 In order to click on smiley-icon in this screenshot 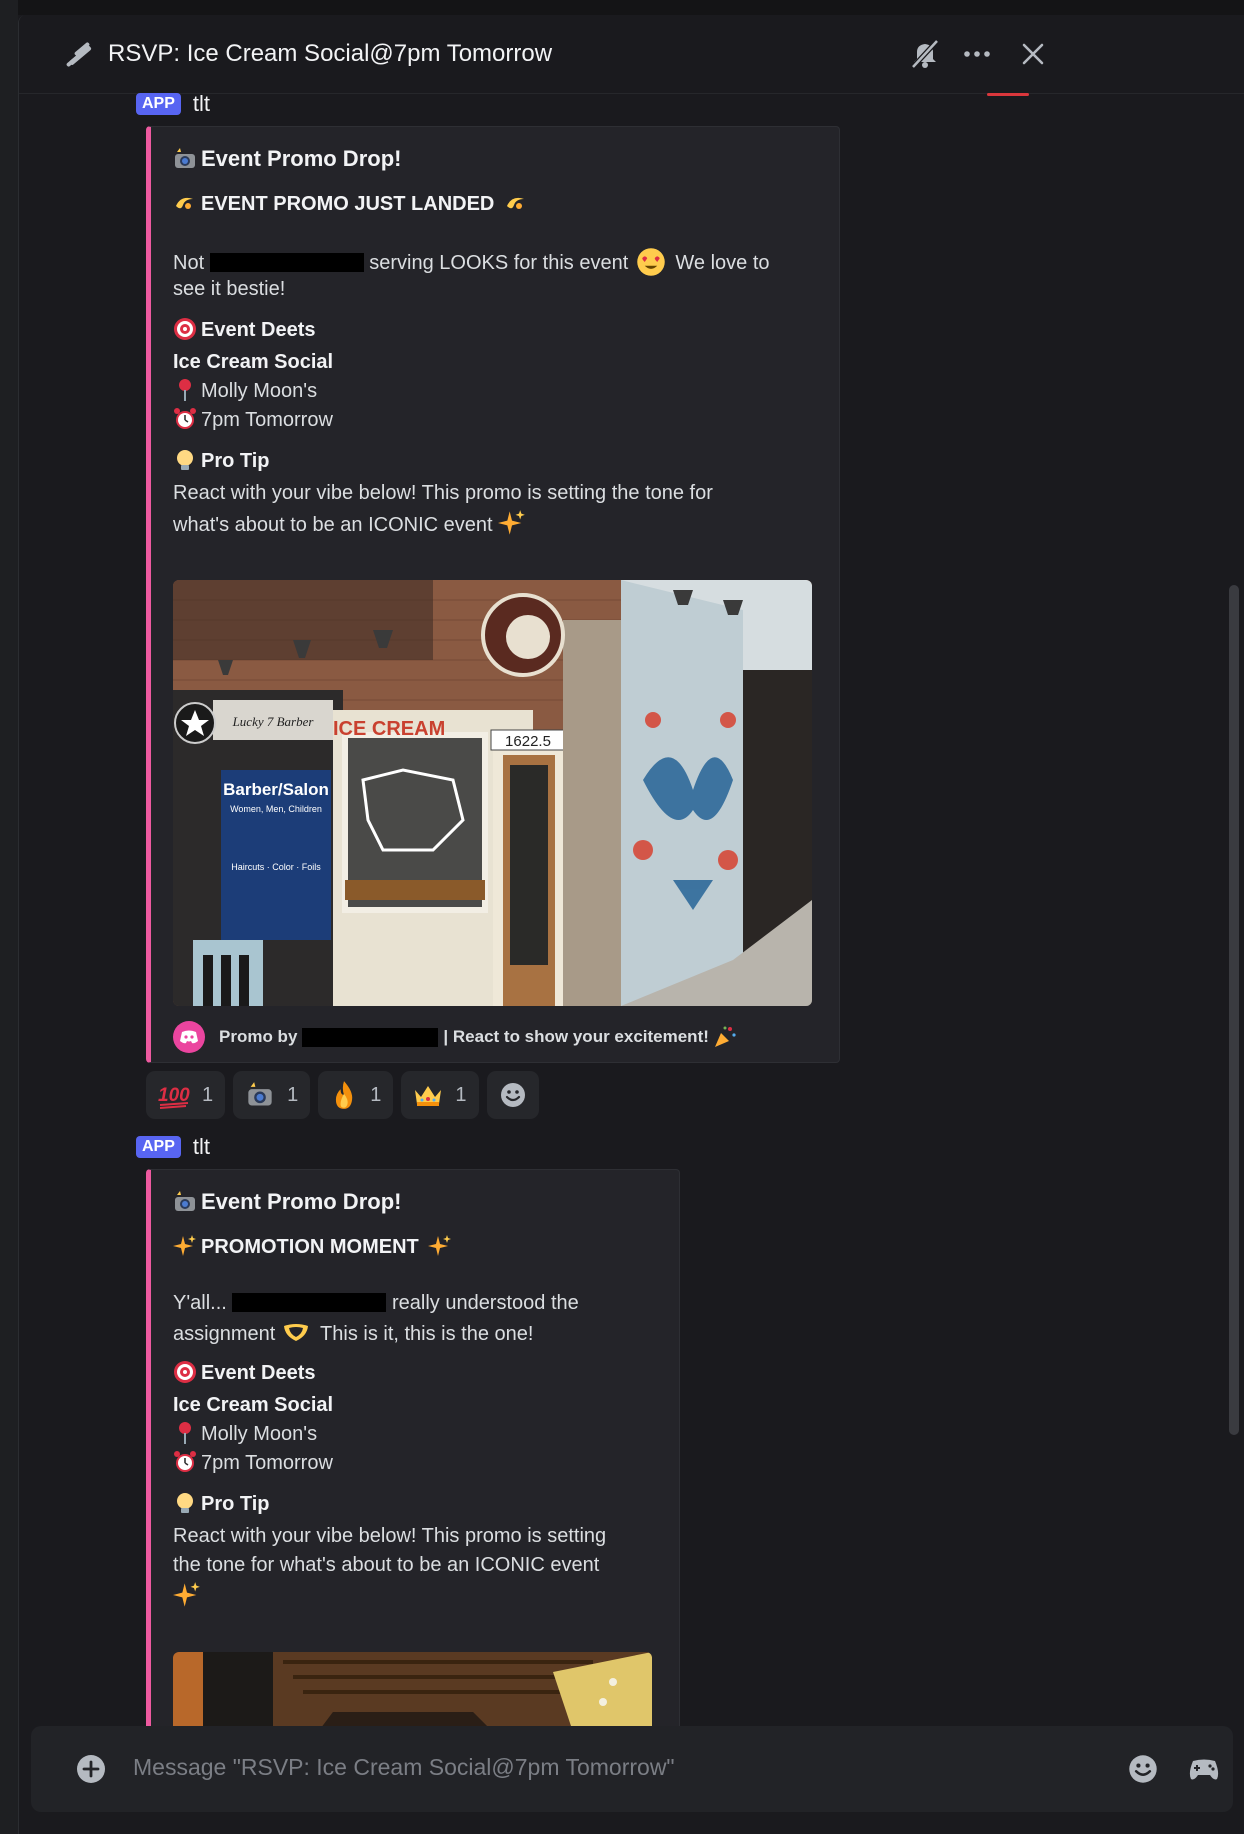, I will do `click(512, 1095)`.